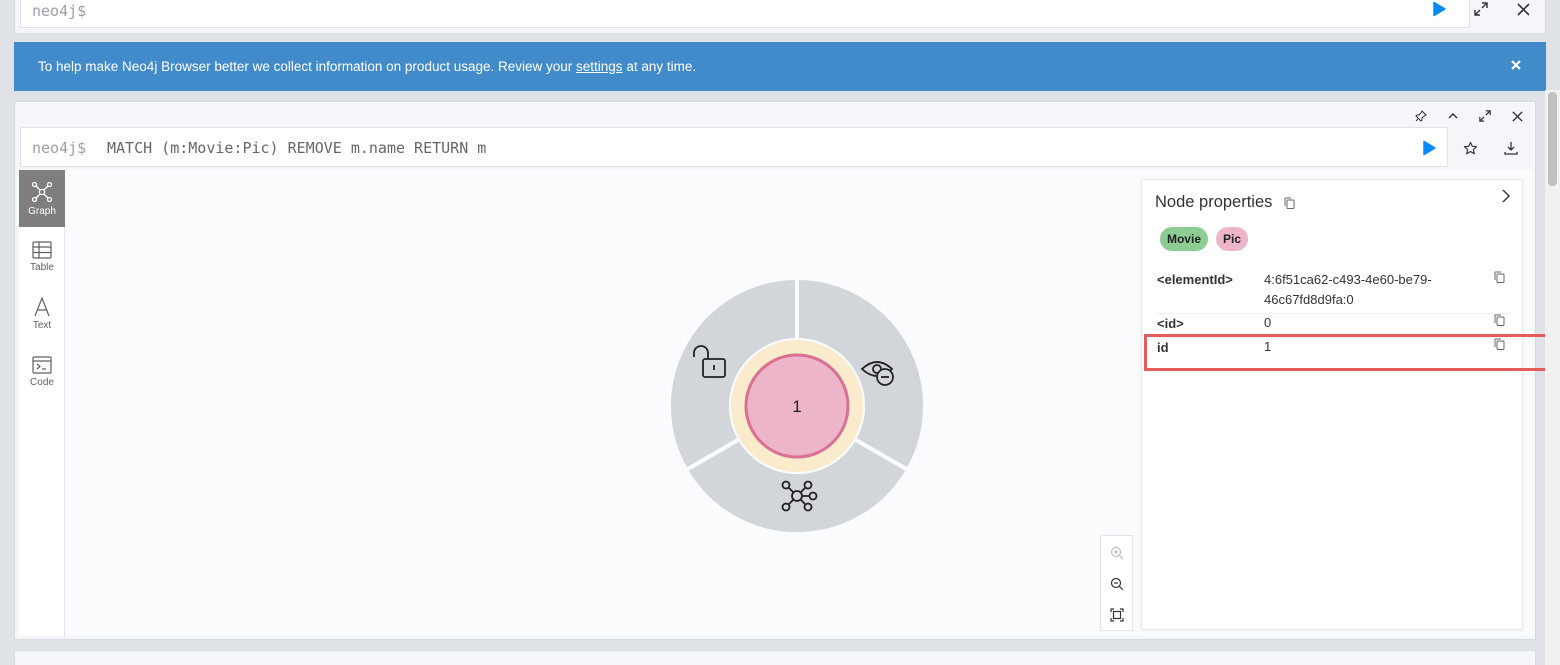  What do you see at coordinates (42, 306) in the screenshot?
I see `text-icon` at bounding box center [42, 306].